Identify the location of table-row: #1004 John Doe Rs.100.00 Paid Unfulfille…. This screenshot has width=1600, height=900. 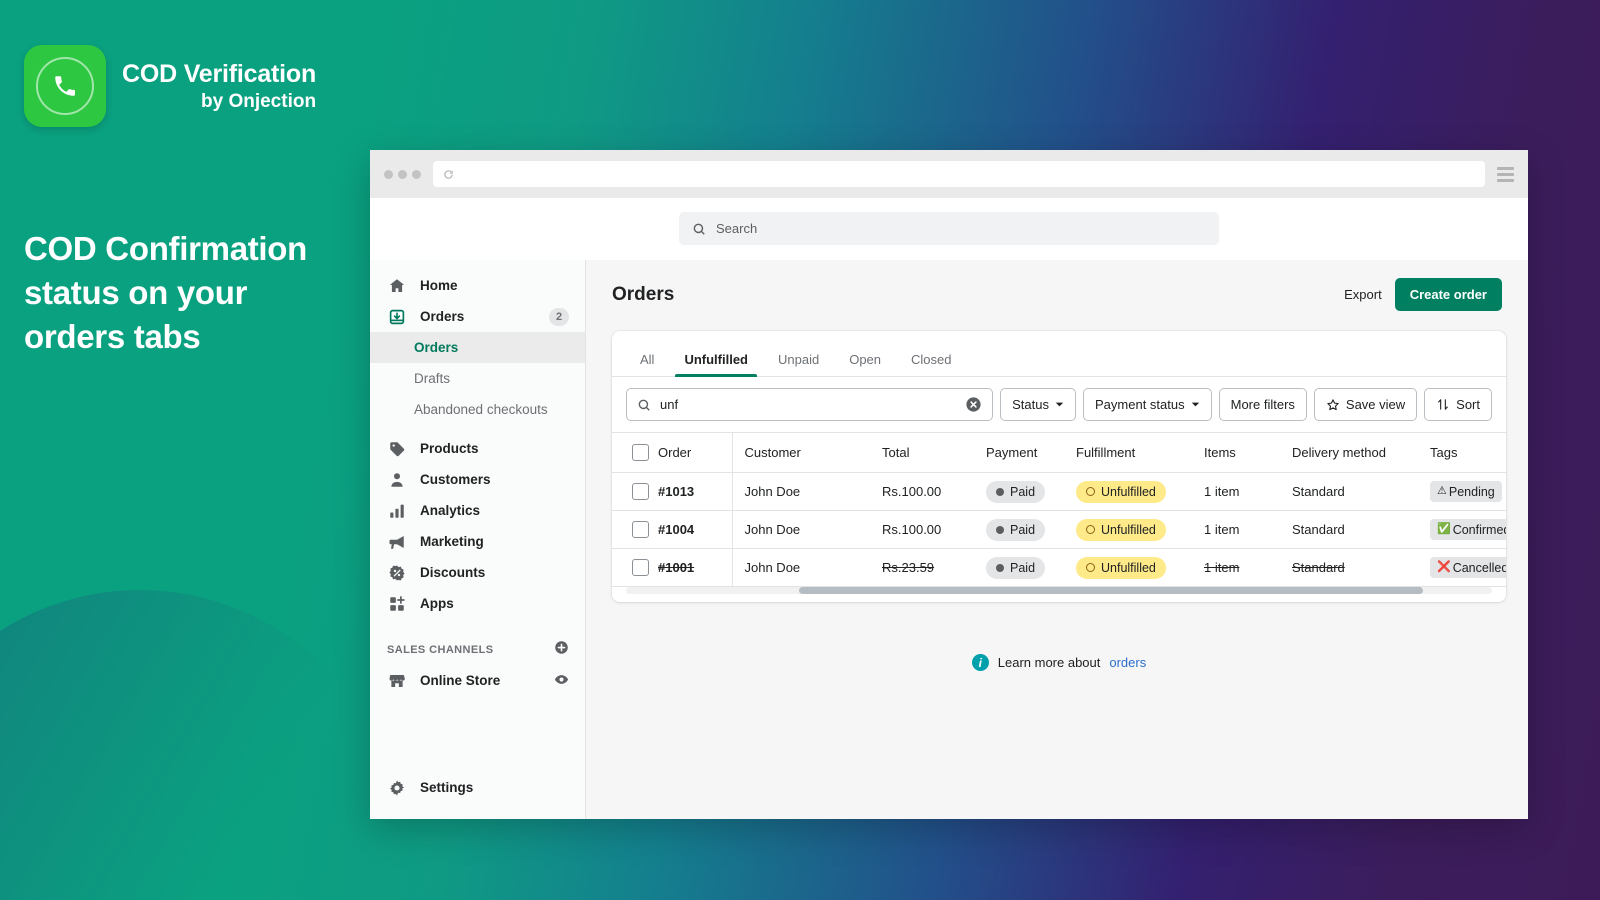
(1059, 529).